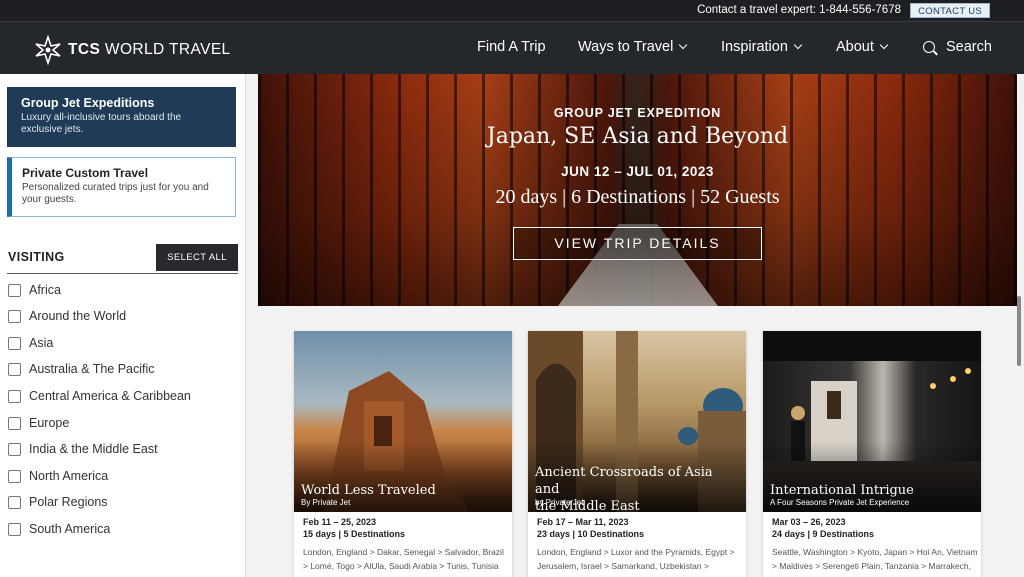  I want to click on star-logo-icon, so click(48, 50).